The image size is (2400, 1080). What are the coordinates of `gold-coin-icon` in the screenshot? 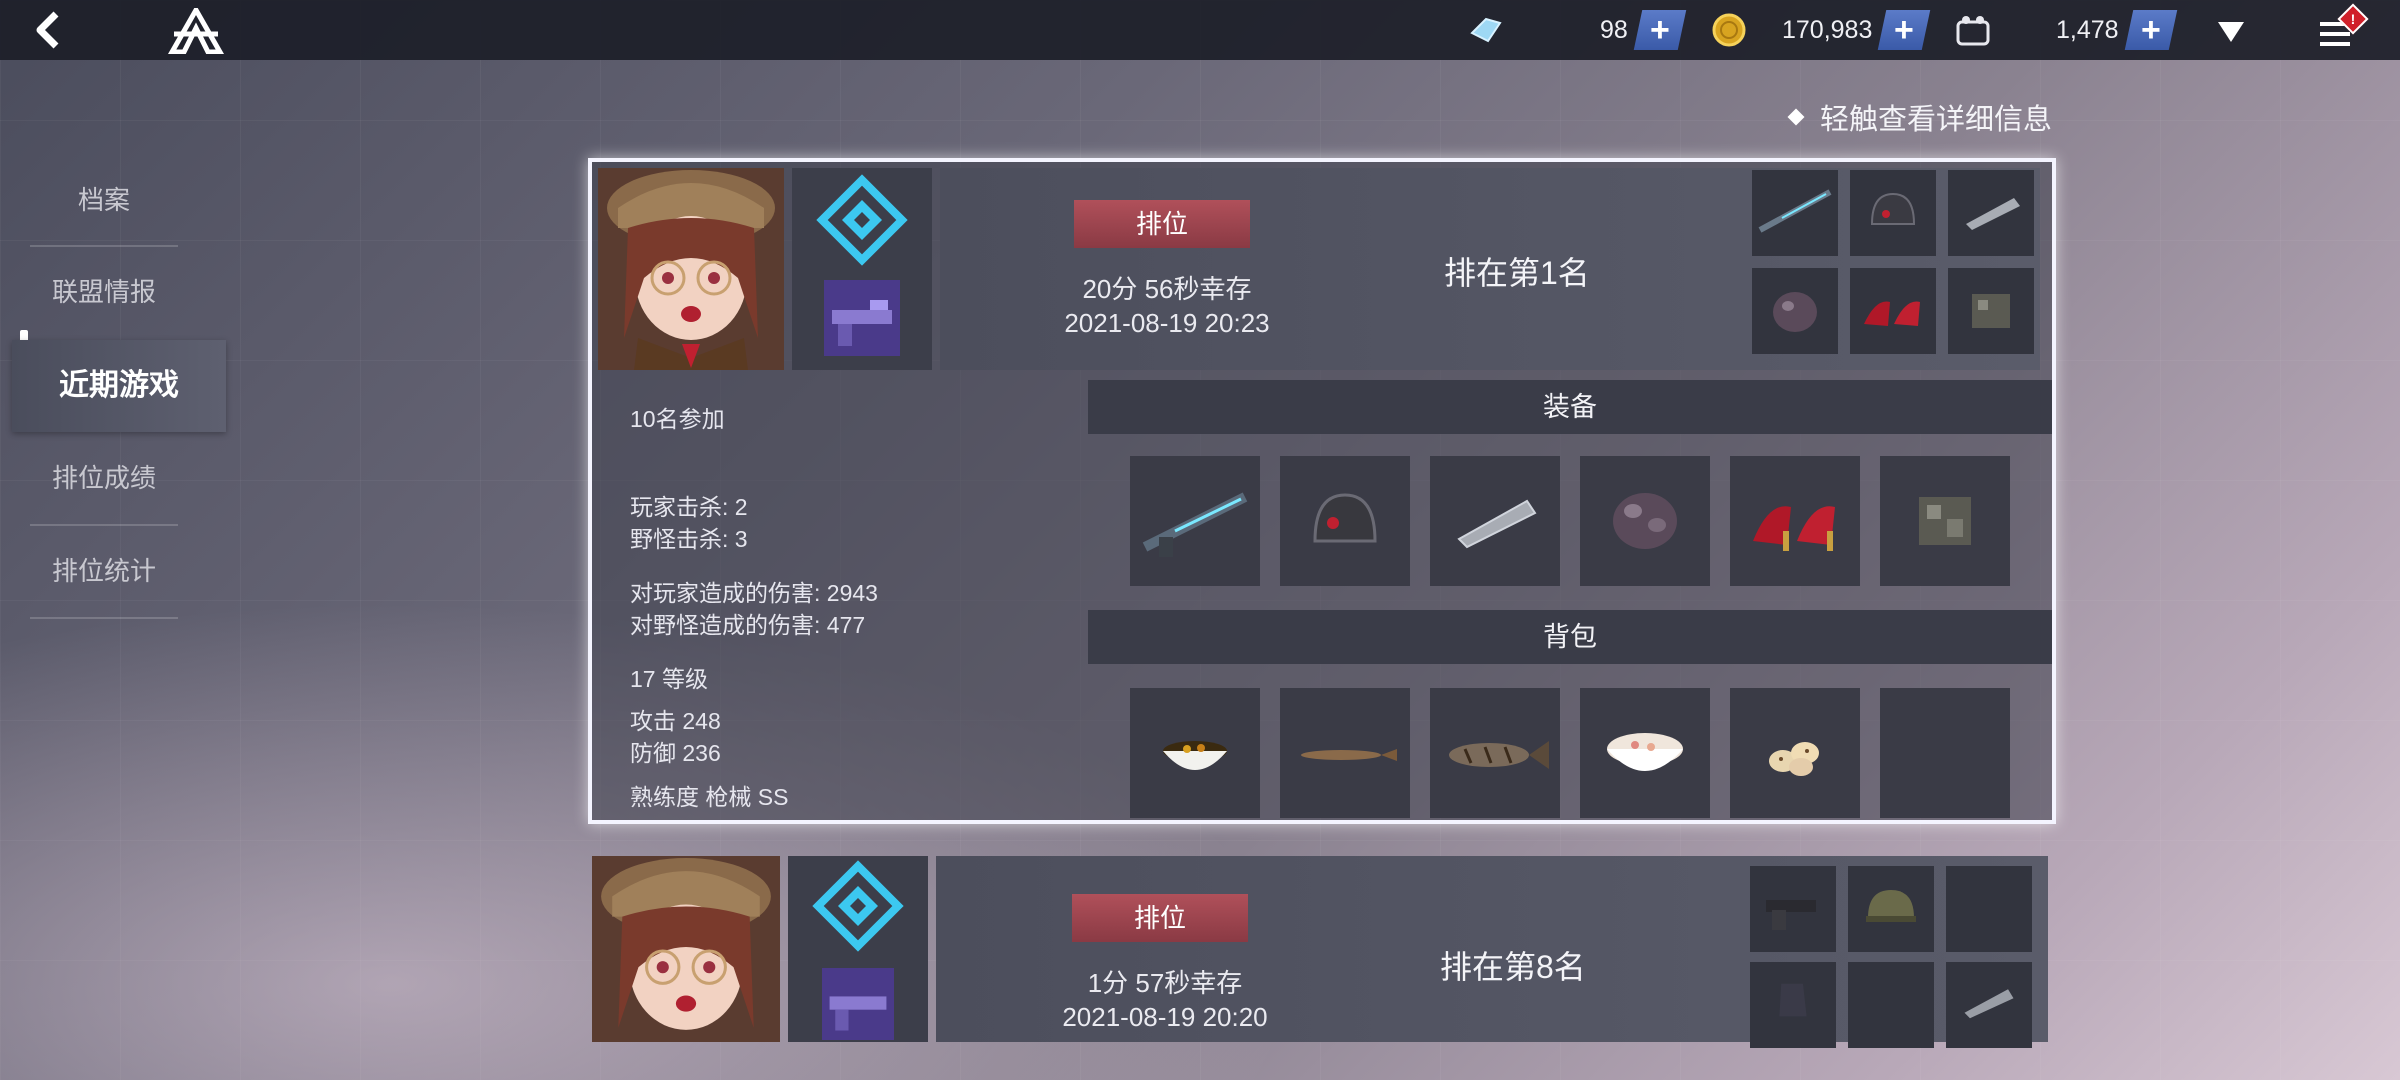 It's located at (1729, 30).